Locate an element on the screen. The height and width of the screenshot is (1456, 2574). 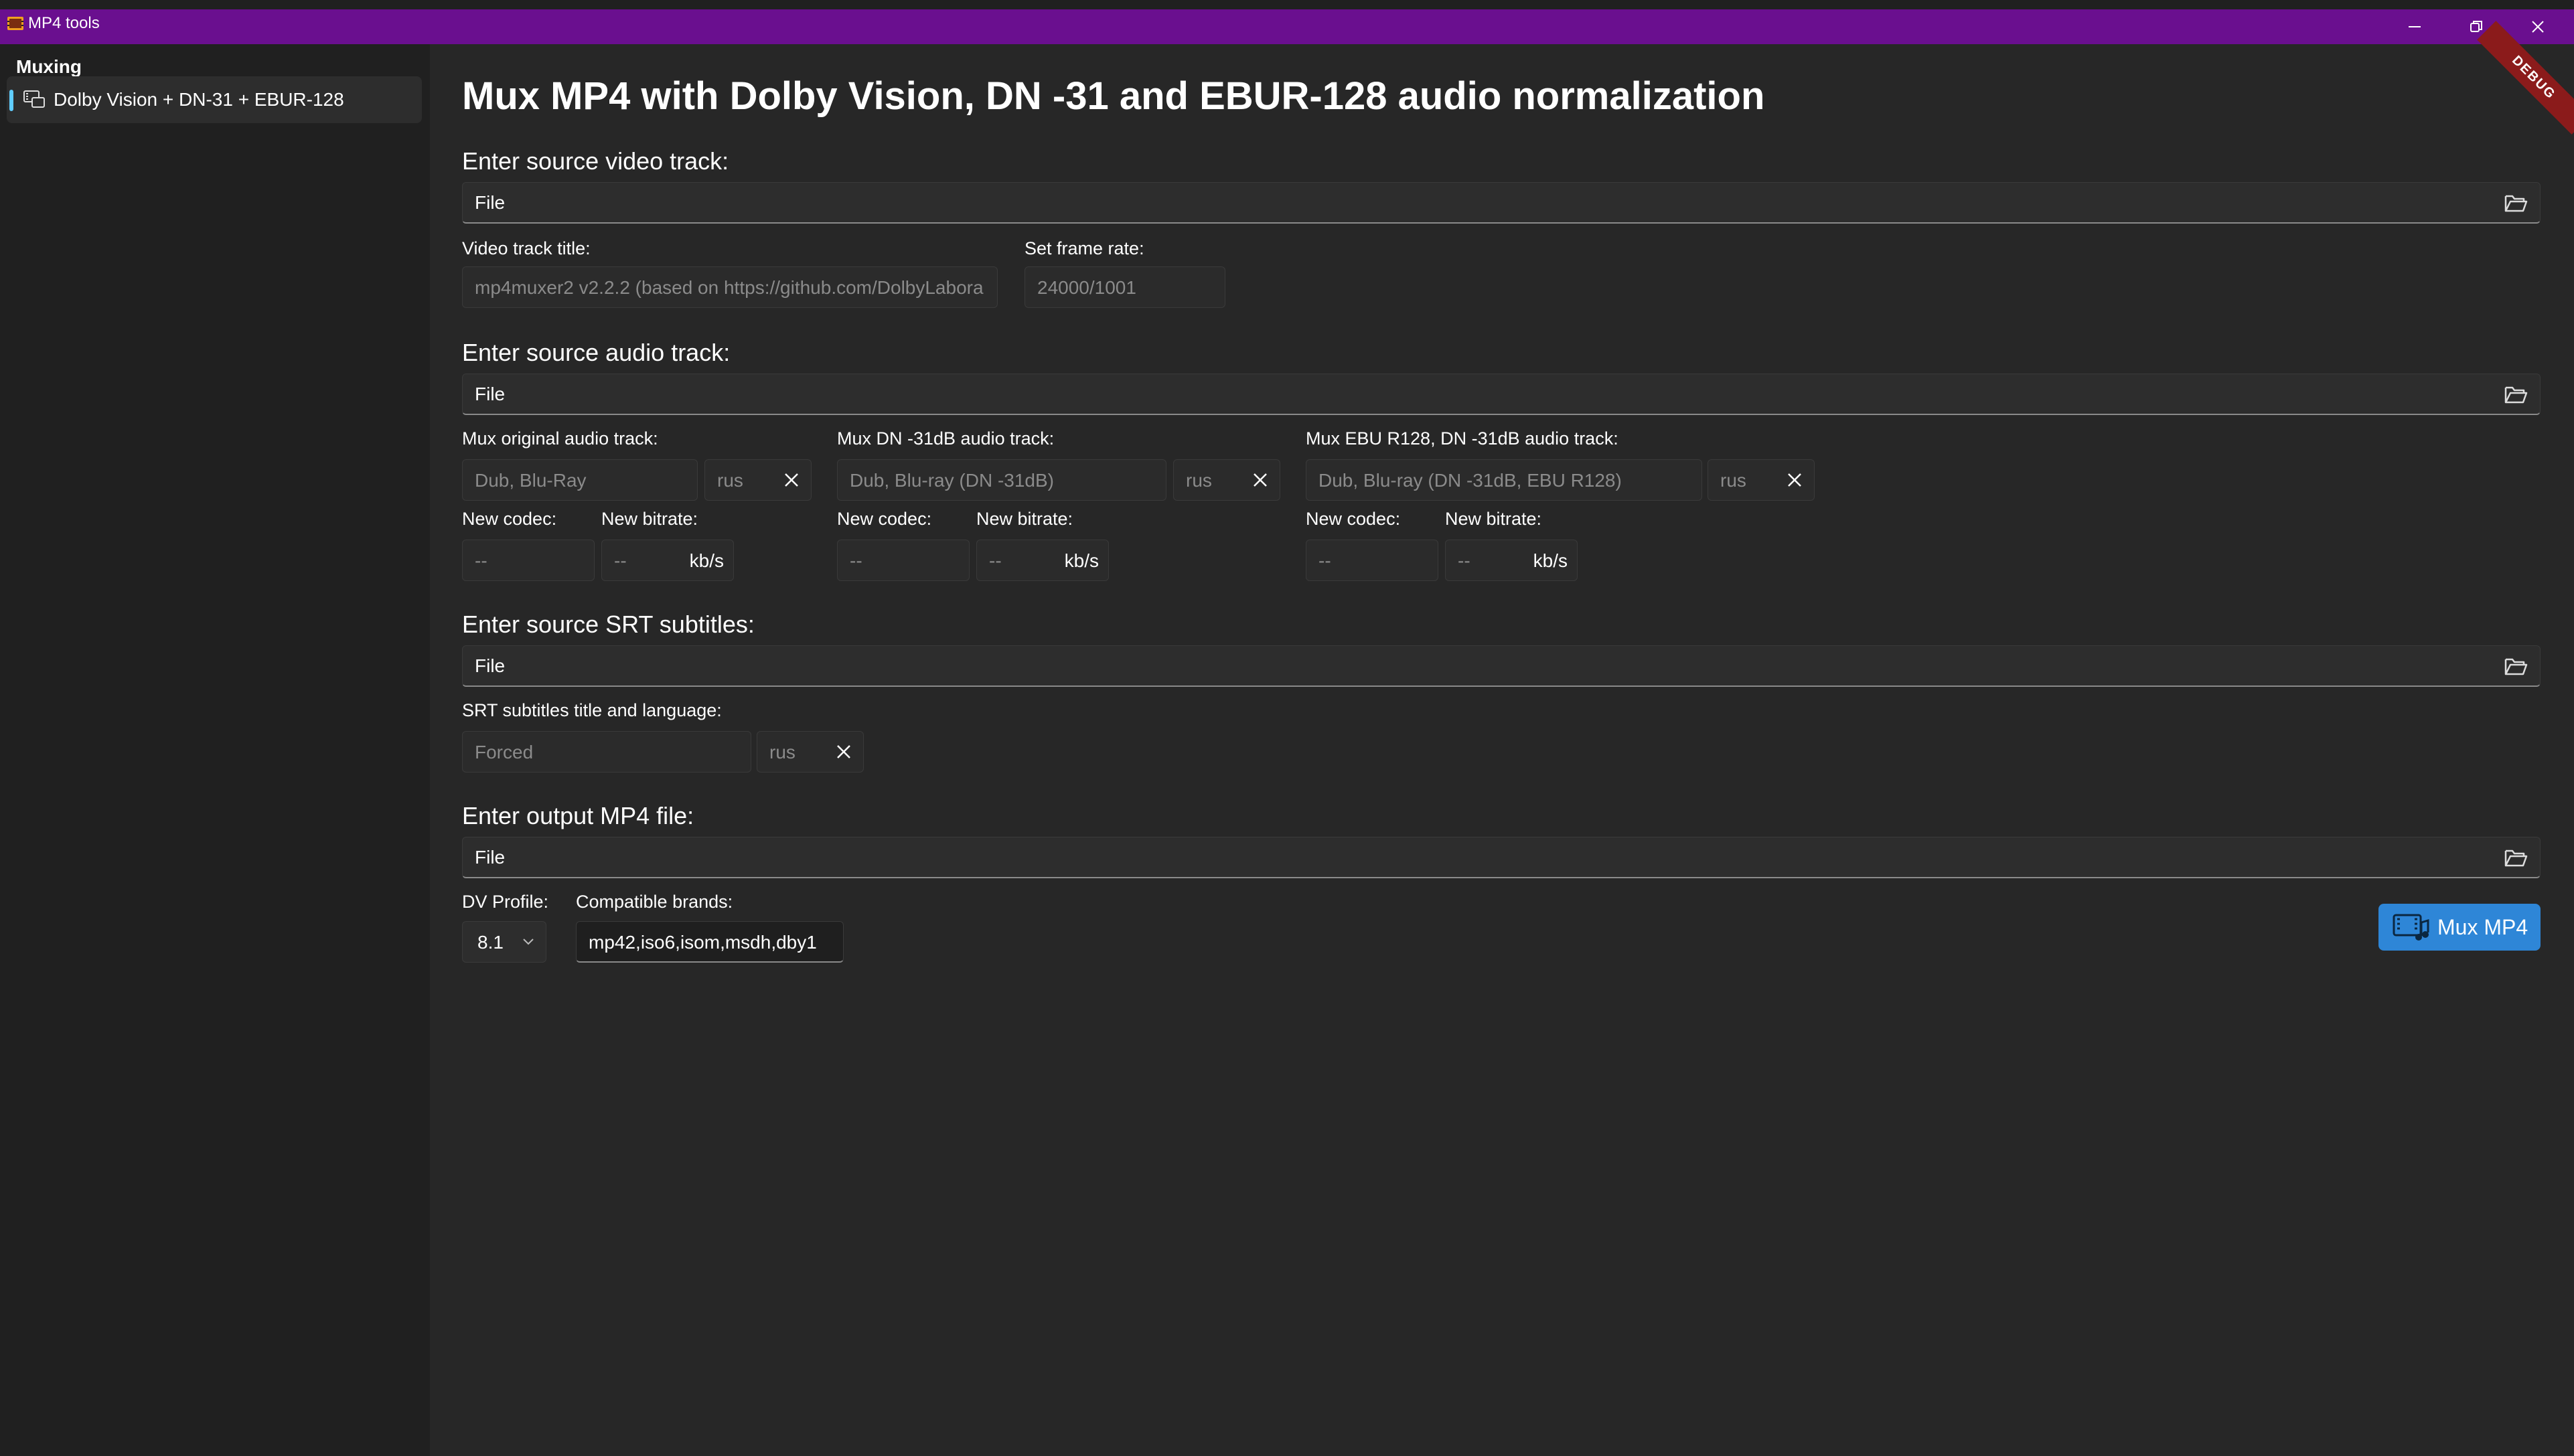
mux-mp4-button: Mux MP4 is located at coordinates (2459, 927).